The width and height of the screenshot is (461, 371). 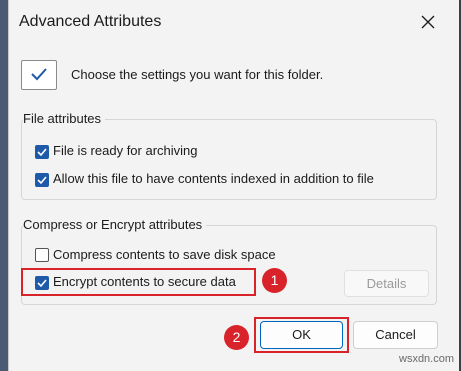 What do you see at coordinates (42, 152) in the screenshot?
I see `archive-checkbox` at bounding box center [42, 152].